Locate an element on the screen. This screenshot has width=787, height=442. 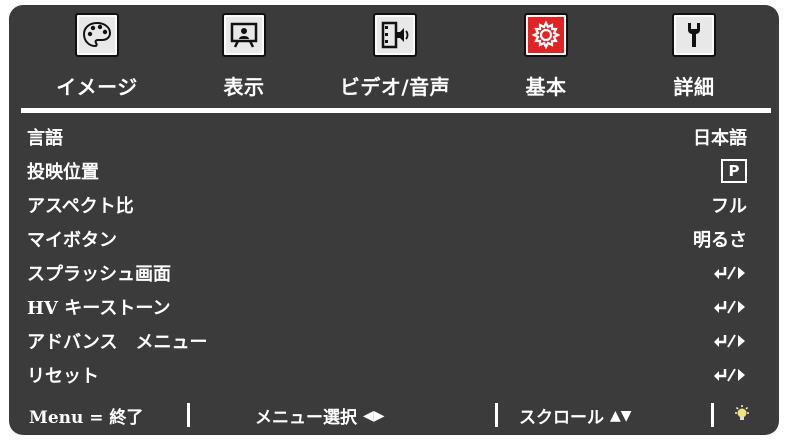
menu-item-label: スプラッシュ画面 is located at coordinates (99, 274).